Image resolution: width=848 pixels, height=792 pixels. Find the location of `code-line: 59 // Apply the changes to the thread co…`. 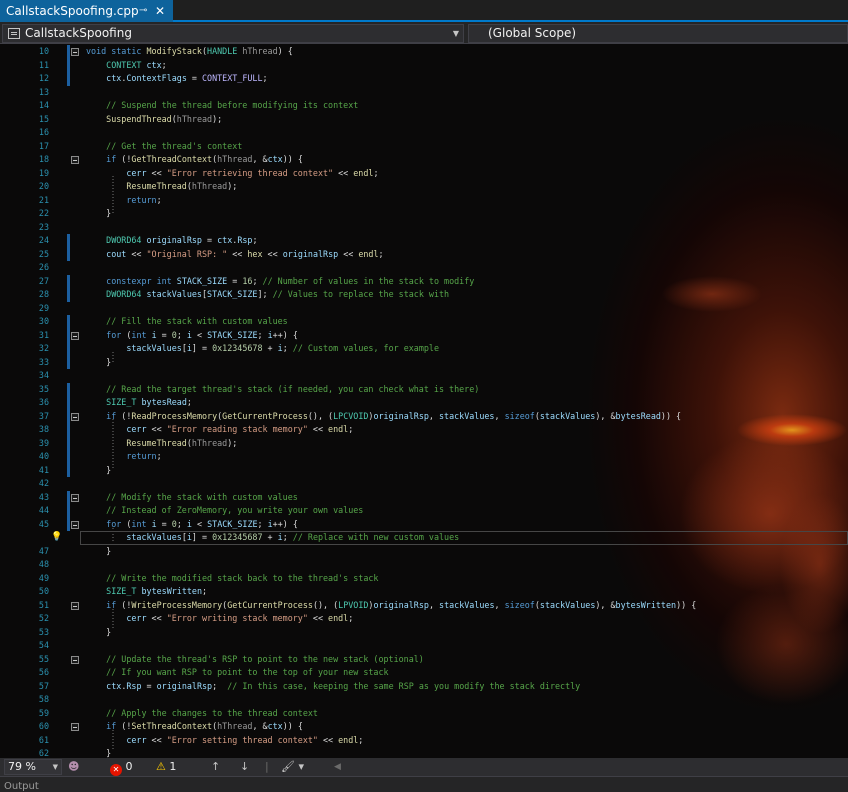

code-line: 59 // Apply the changes to the thread co… is located at coordinates (424, 714).